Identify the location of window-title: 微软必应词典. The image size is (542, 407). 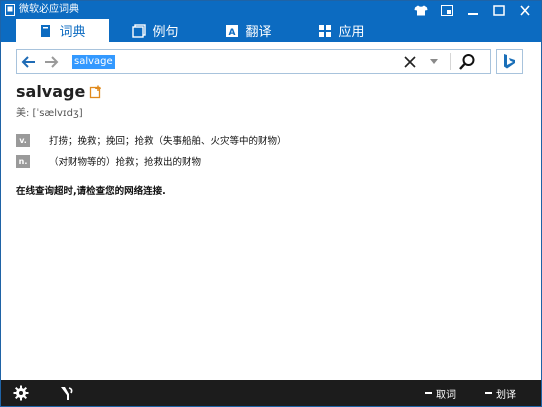
(49, 9).